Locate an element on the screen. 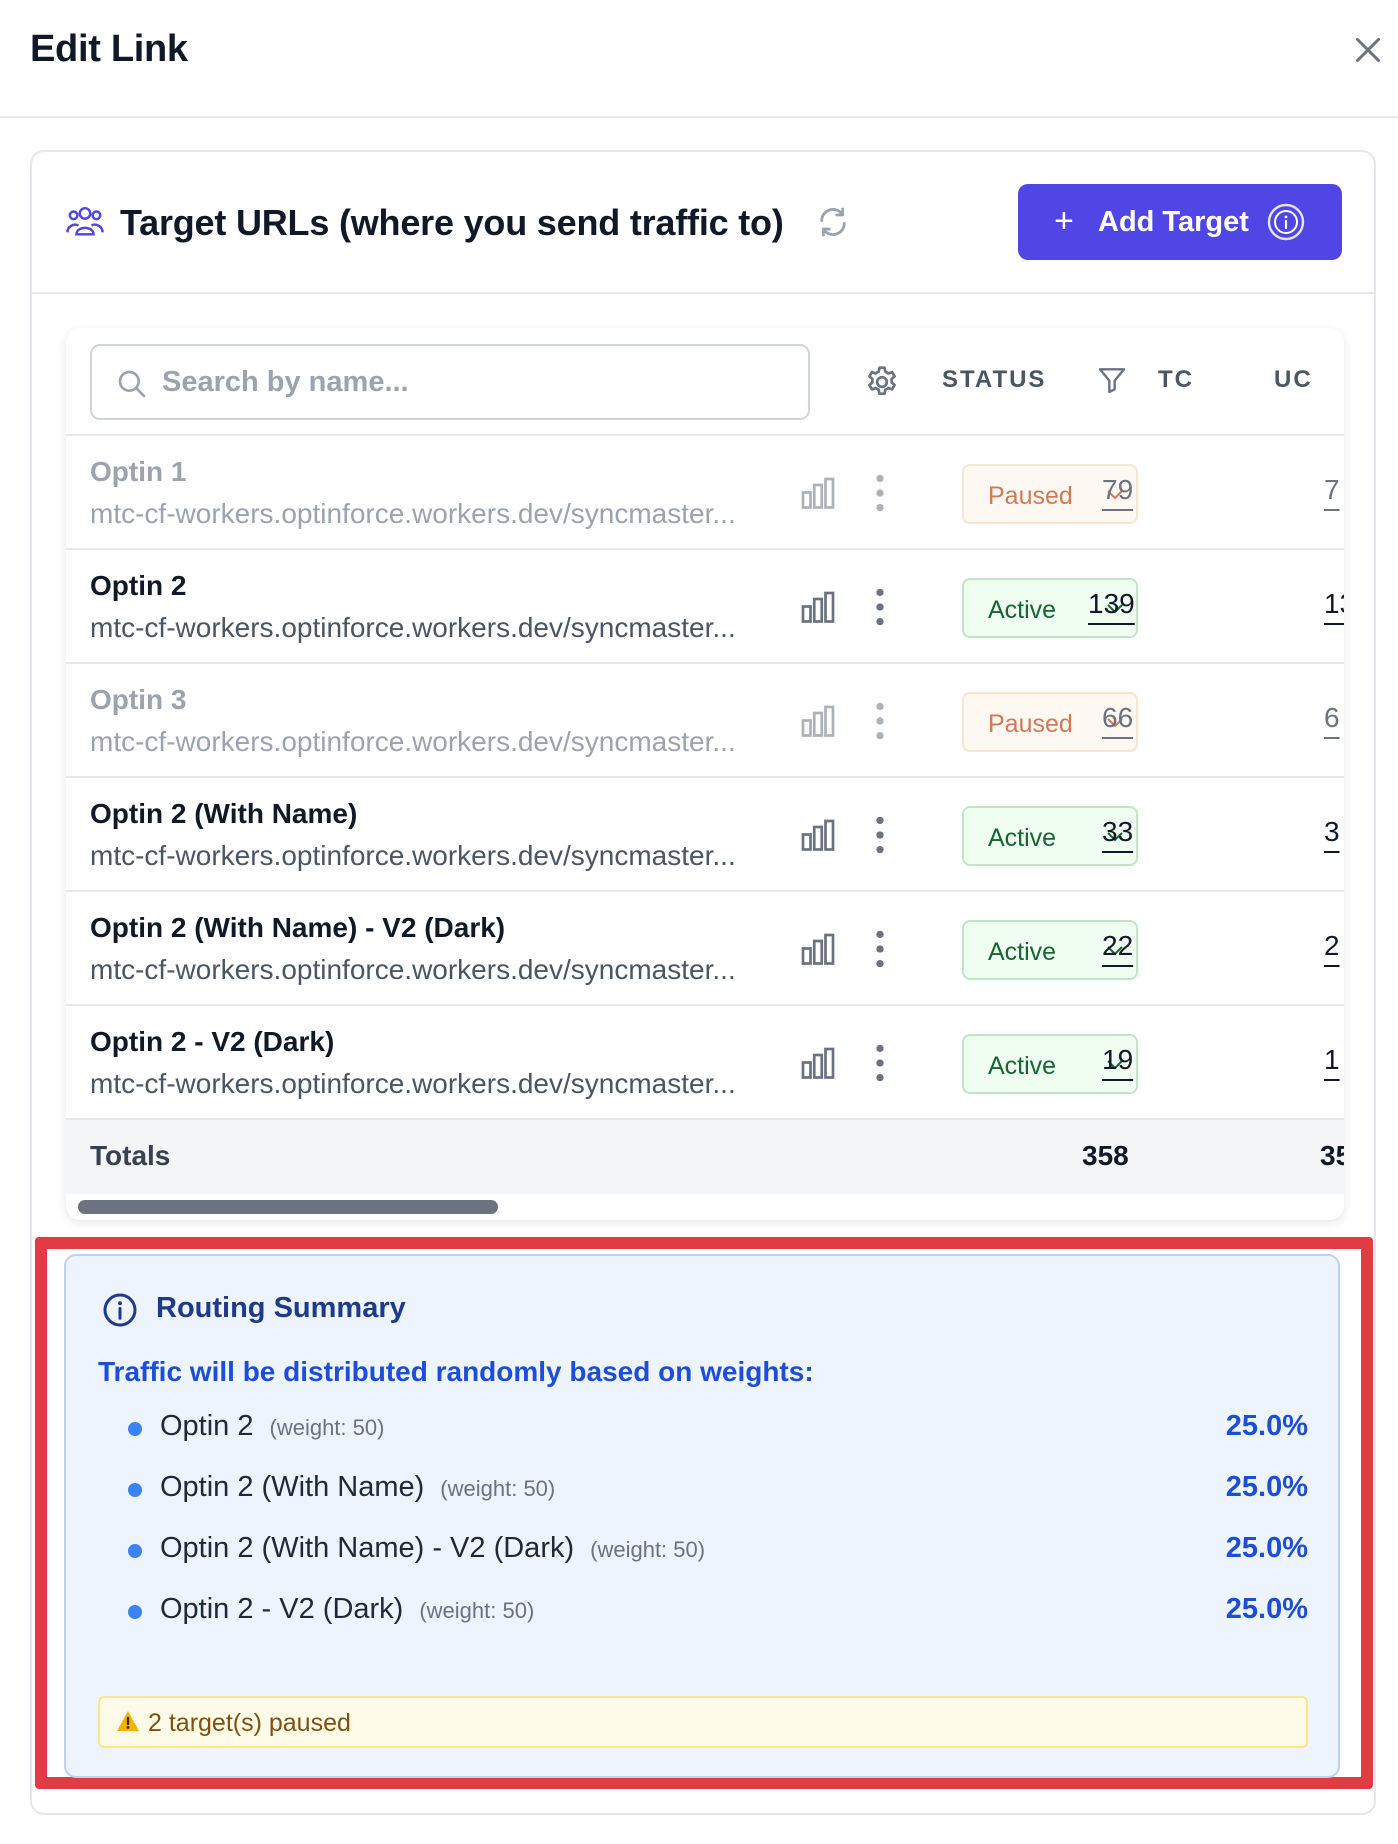  tc-value: 33 is located at coordinates (1117, 832).